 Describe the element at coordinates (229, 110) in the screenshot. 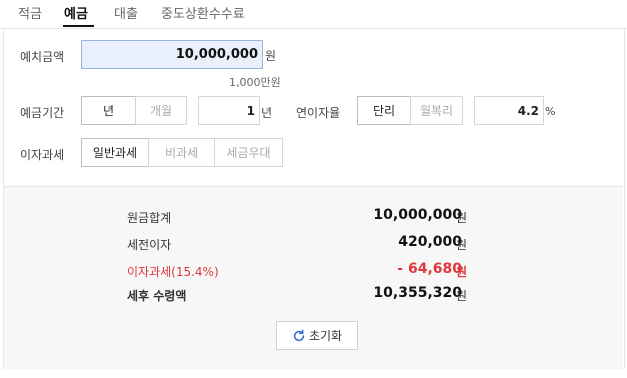

I see `period-value-input: 1` at that location.